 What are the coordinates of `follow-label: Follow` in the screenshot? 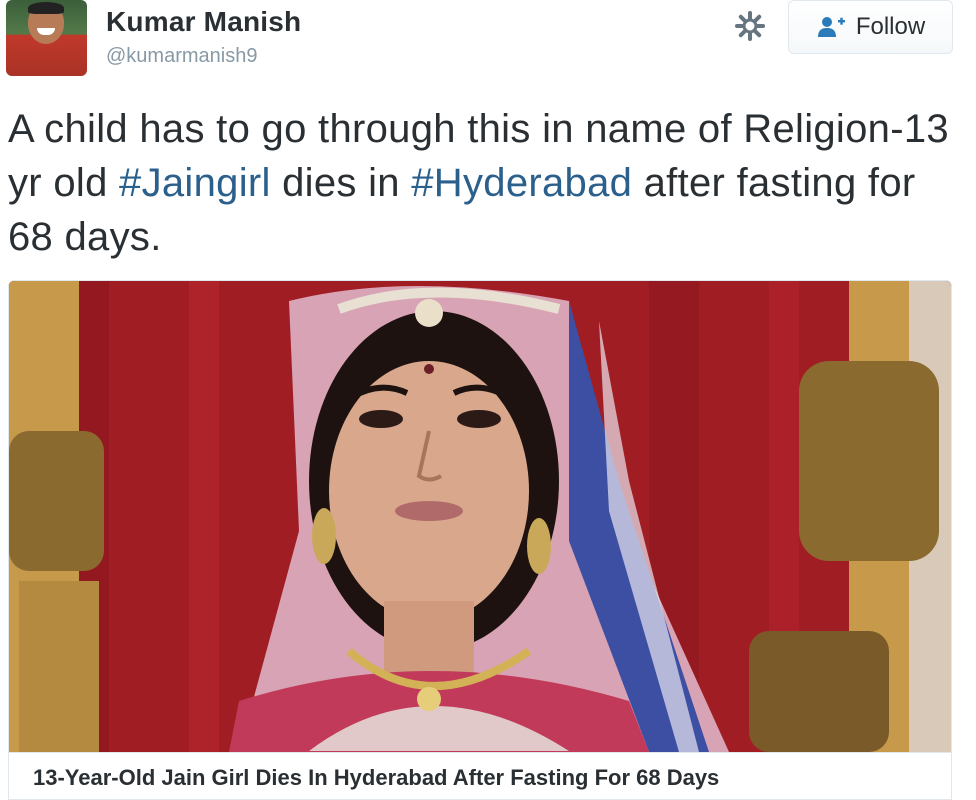 It's located at (890, 26).